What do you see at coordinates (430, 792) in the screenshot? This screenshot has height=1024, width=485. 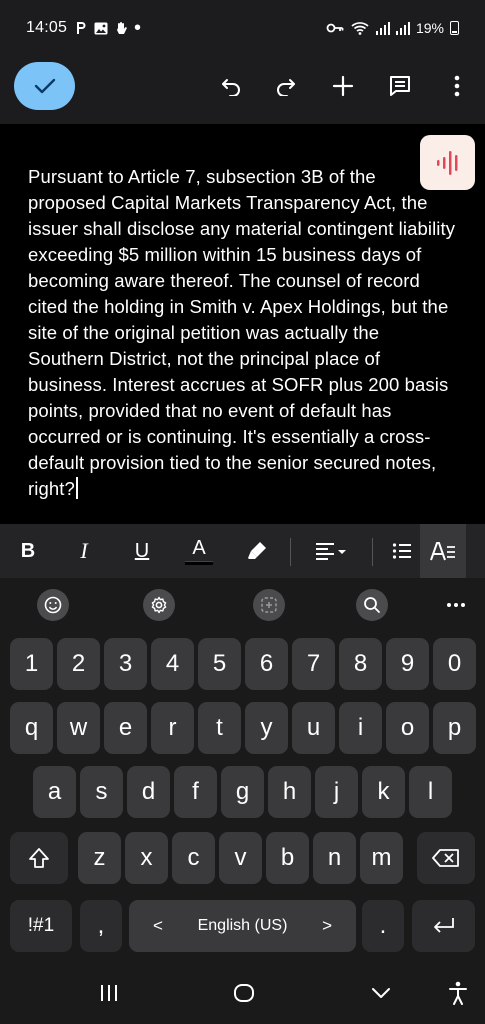 I see `key-l: l` at bounding box center [430, 792].